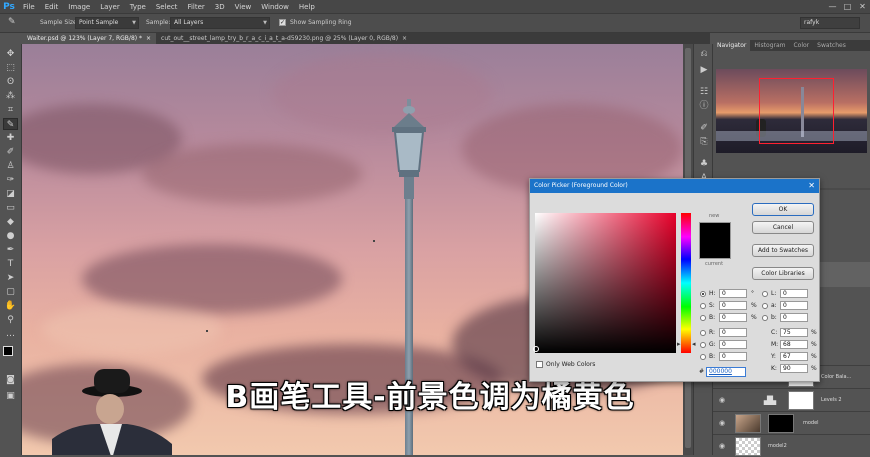 The image size is (870, 457). Describe the element at coordinates (769, 45) in the screenshot. I see `tab-histogram: Histogram` at that location.